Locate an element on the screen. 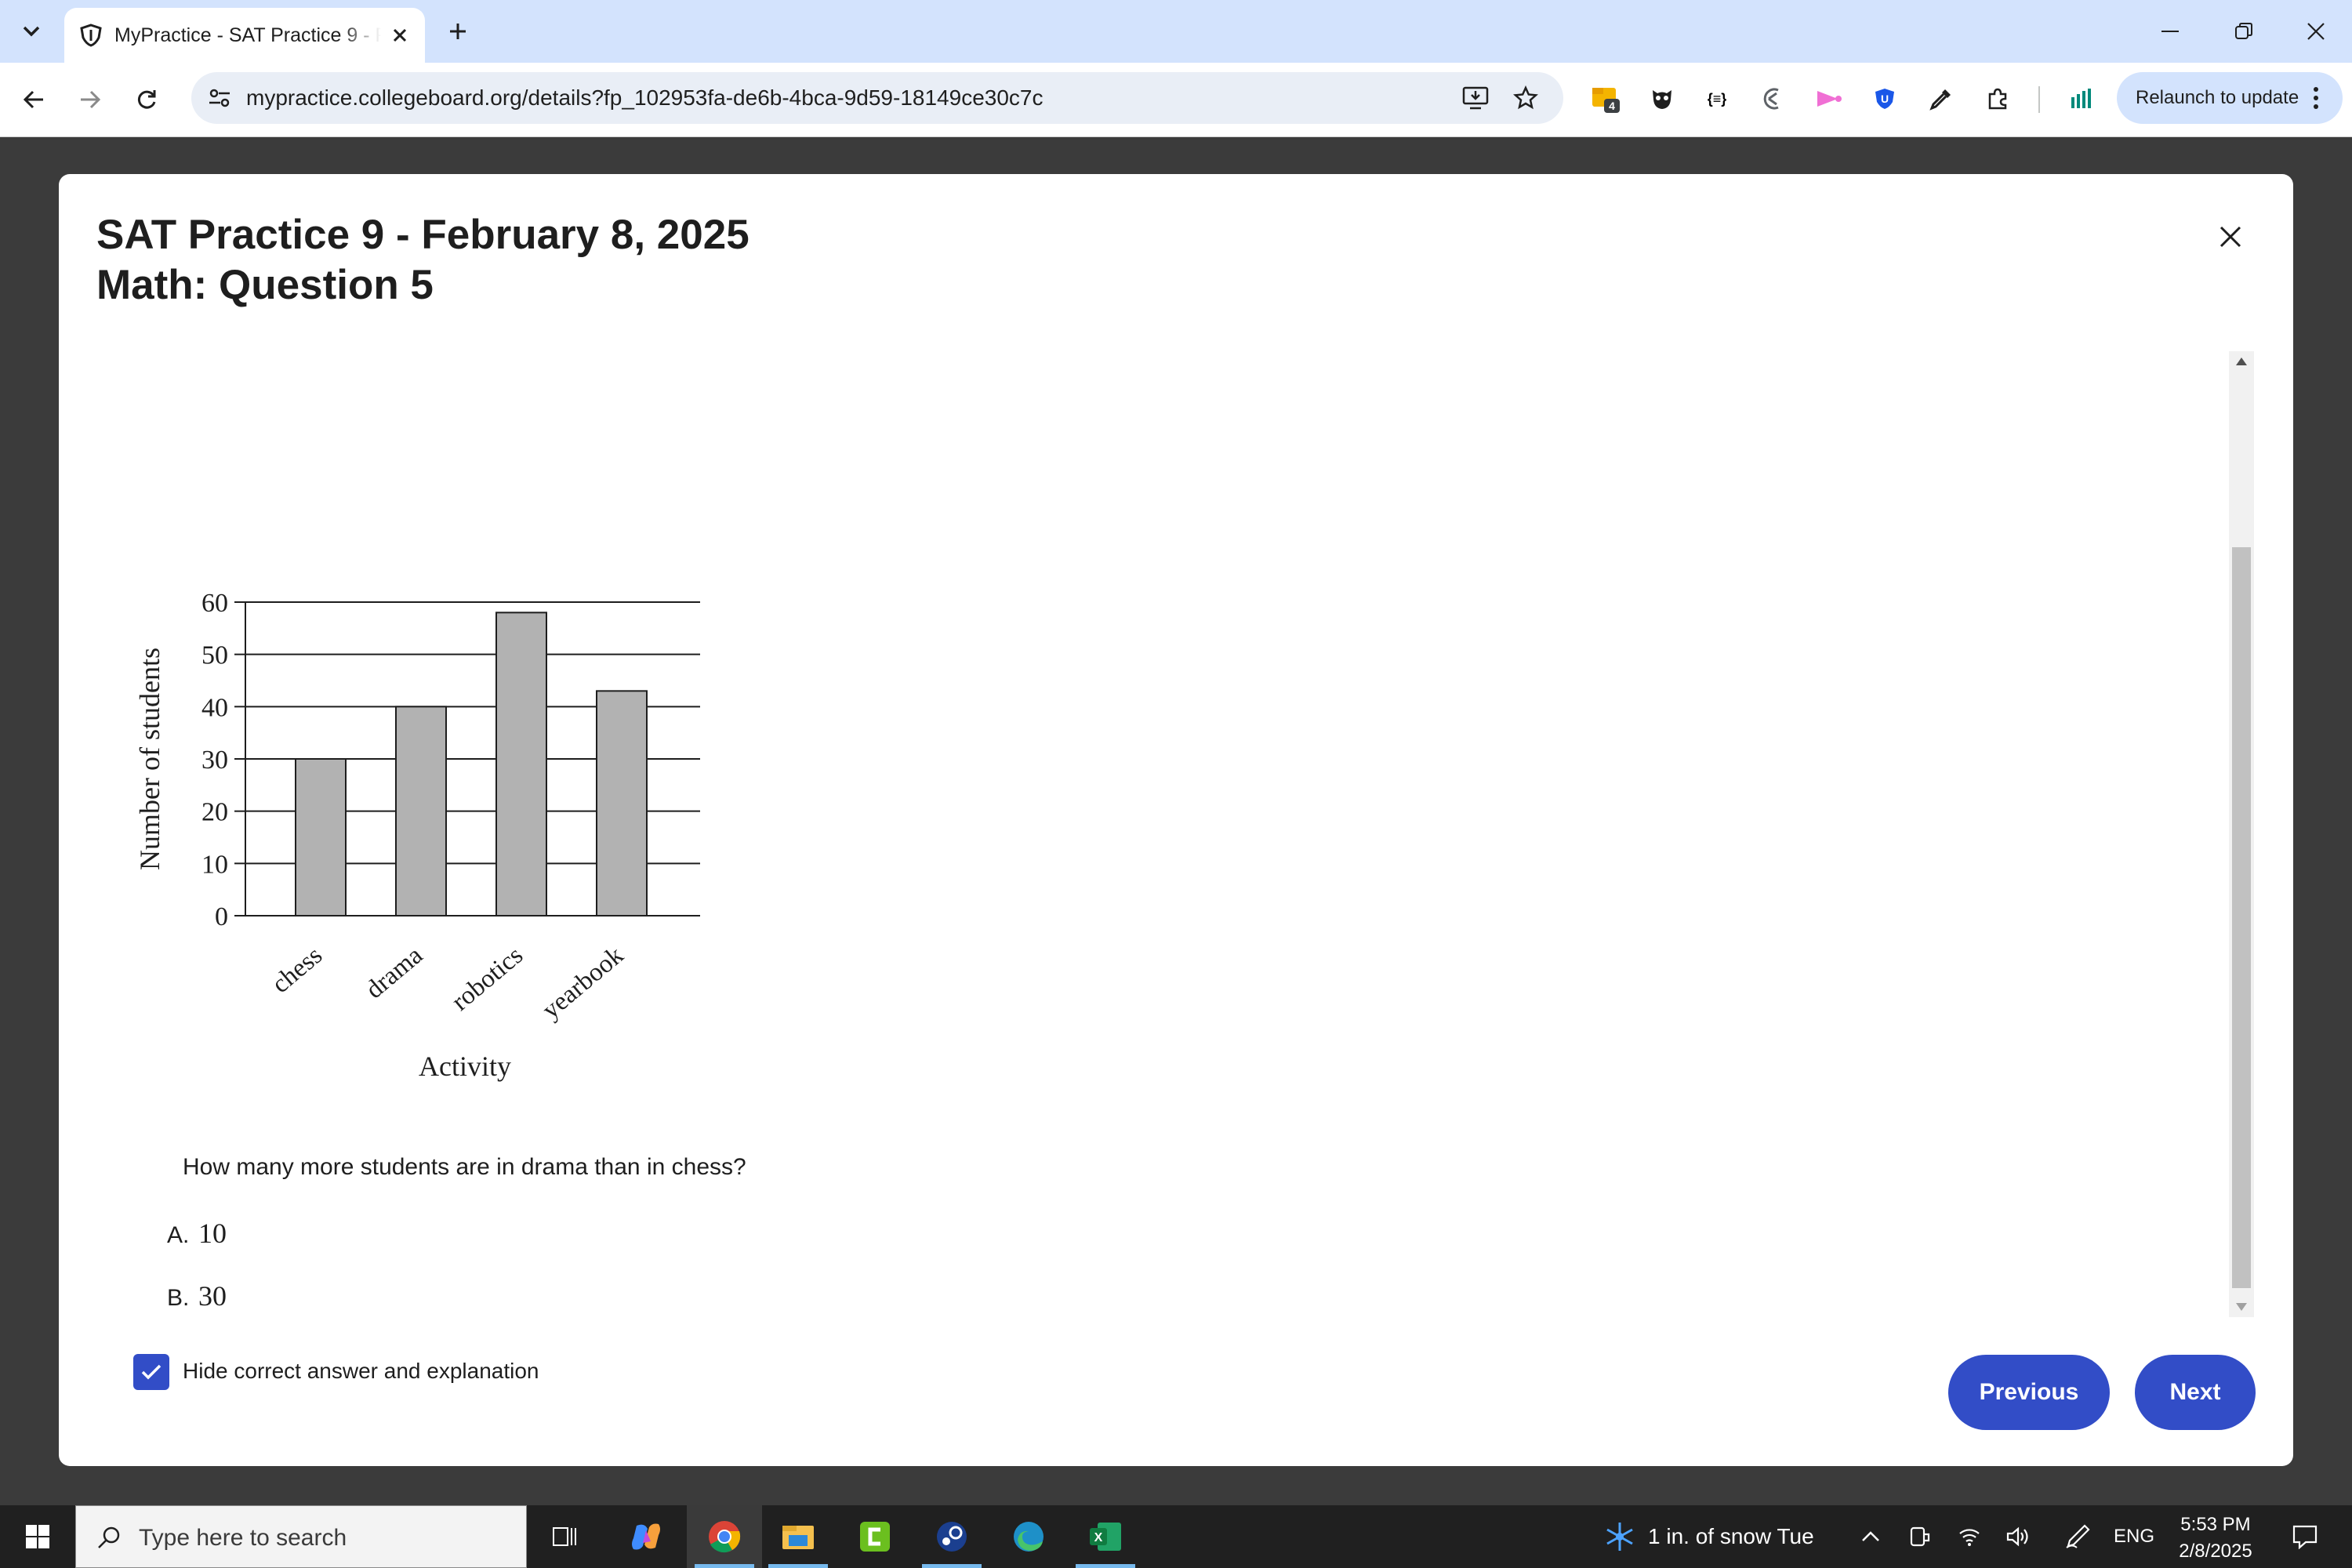  owl-extension-icon is located at coordinates (1662, 99).